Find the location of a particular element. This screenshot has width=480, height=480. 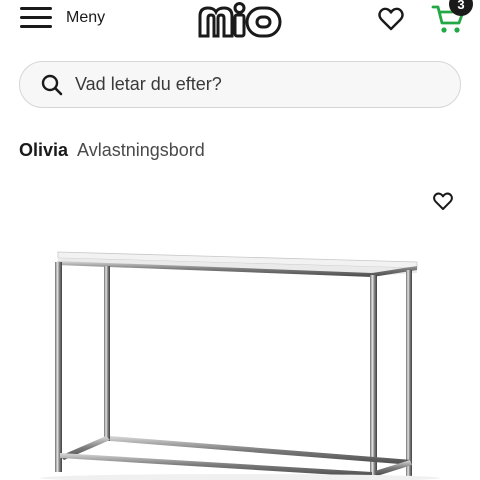

menu-label: Meny is located at coordinates (86, 17).